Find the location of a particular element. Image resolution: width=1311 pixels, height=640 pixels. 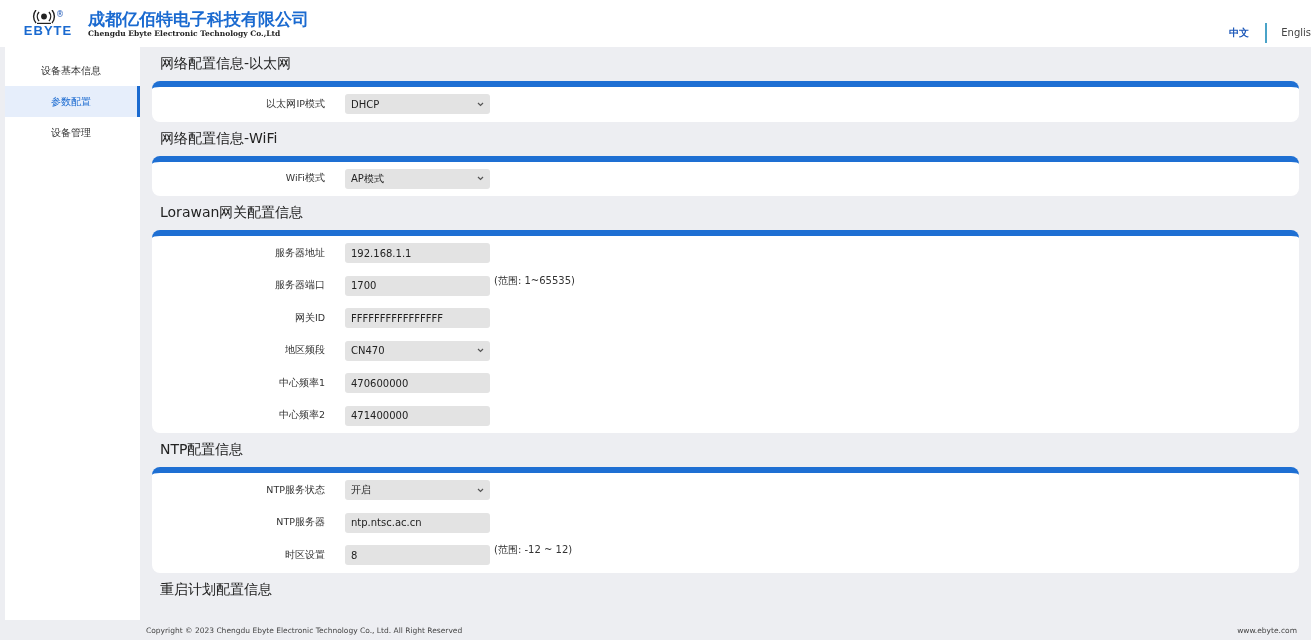

select-field: 开启 is located at coordinates (417, 490).